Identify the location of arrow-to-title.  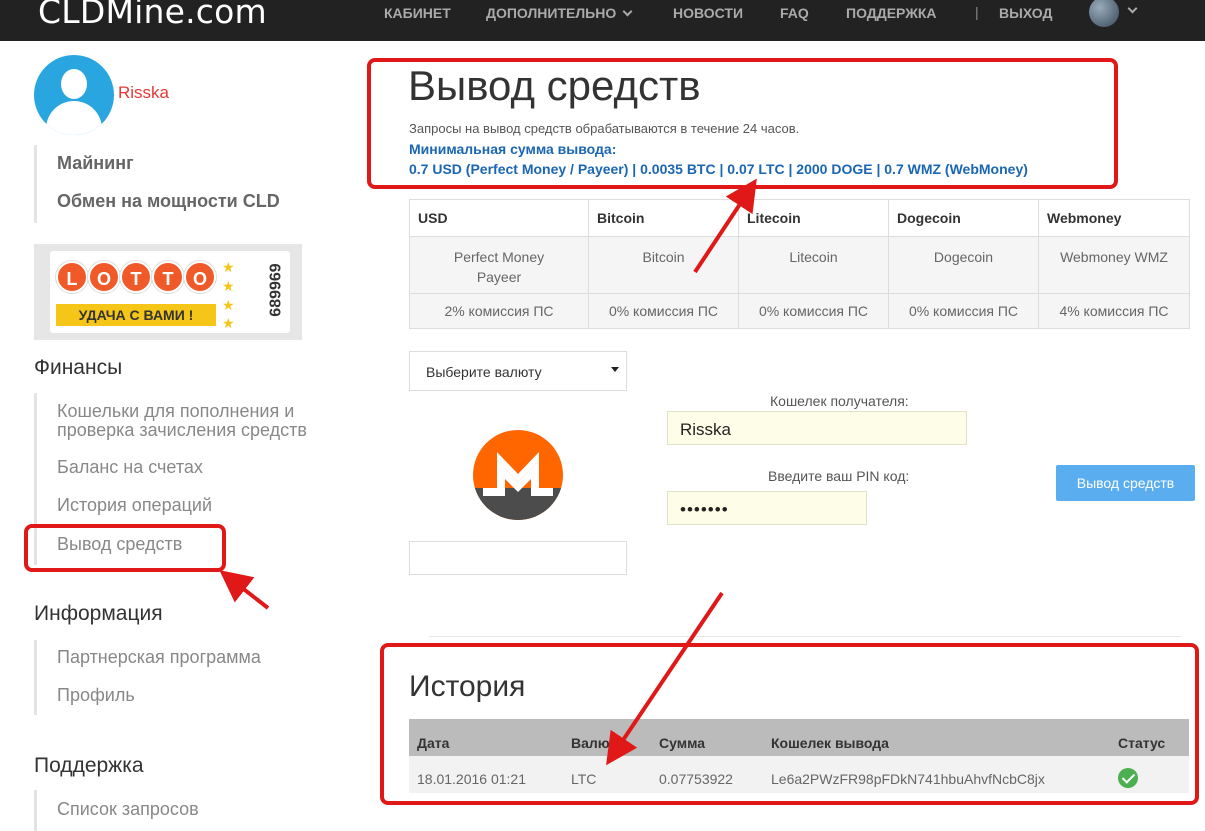
(725, 226).